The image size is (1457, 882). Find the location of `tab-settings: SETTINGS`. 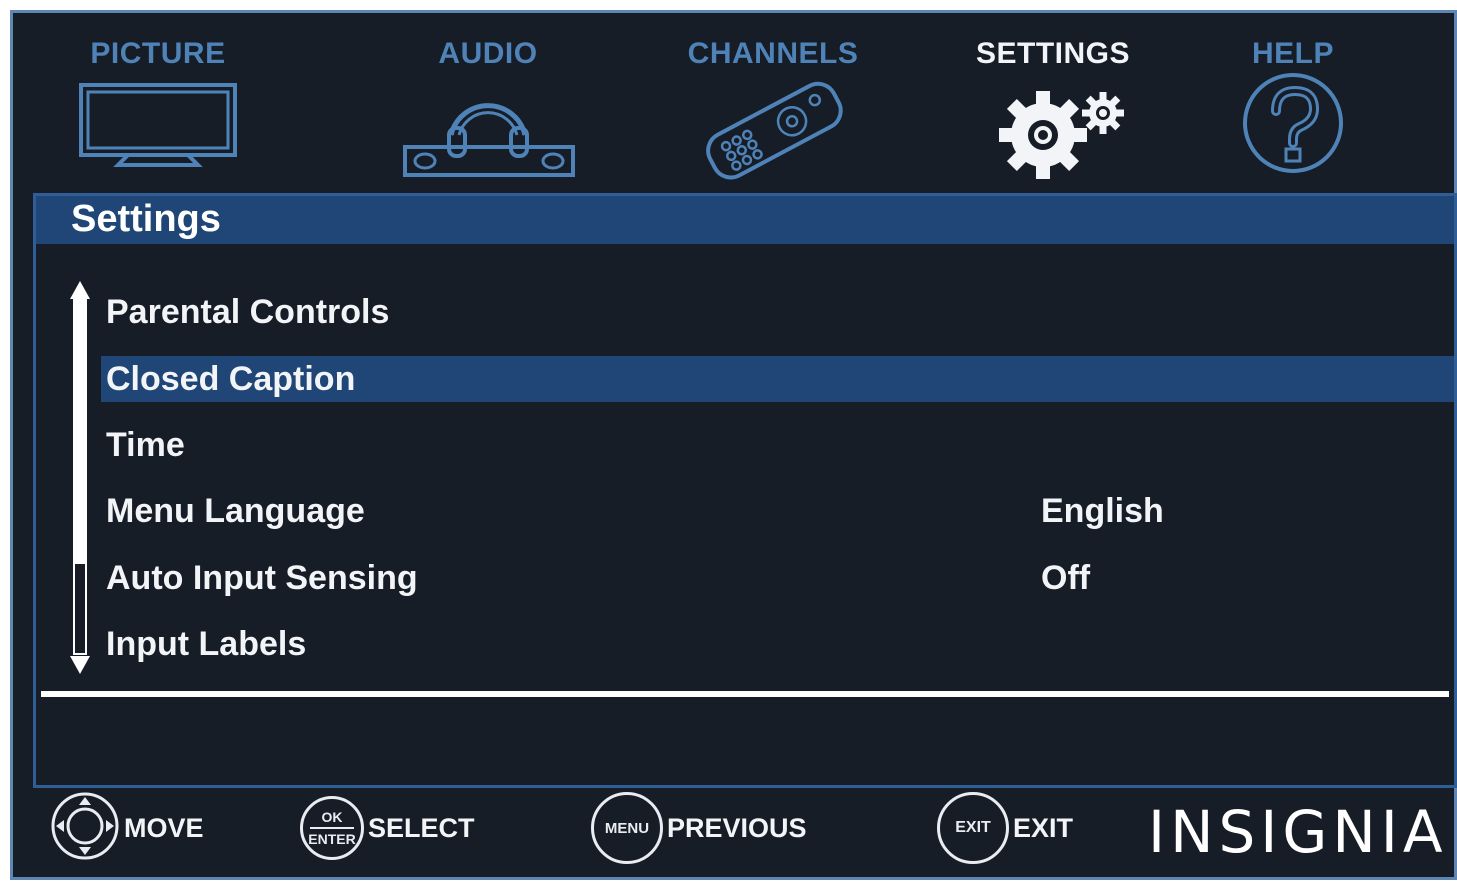

tab-settings: SETTINGS is located at coordinates (1053, 103).